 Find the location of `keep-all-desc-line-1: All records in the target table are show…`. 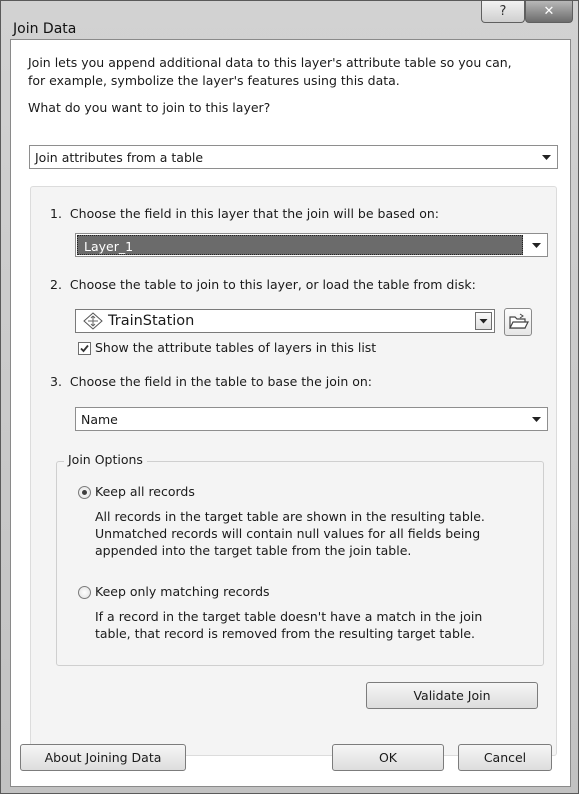

keep-all-desc-line-1: All records in the target table are show… is located at coordinates (290, 516).